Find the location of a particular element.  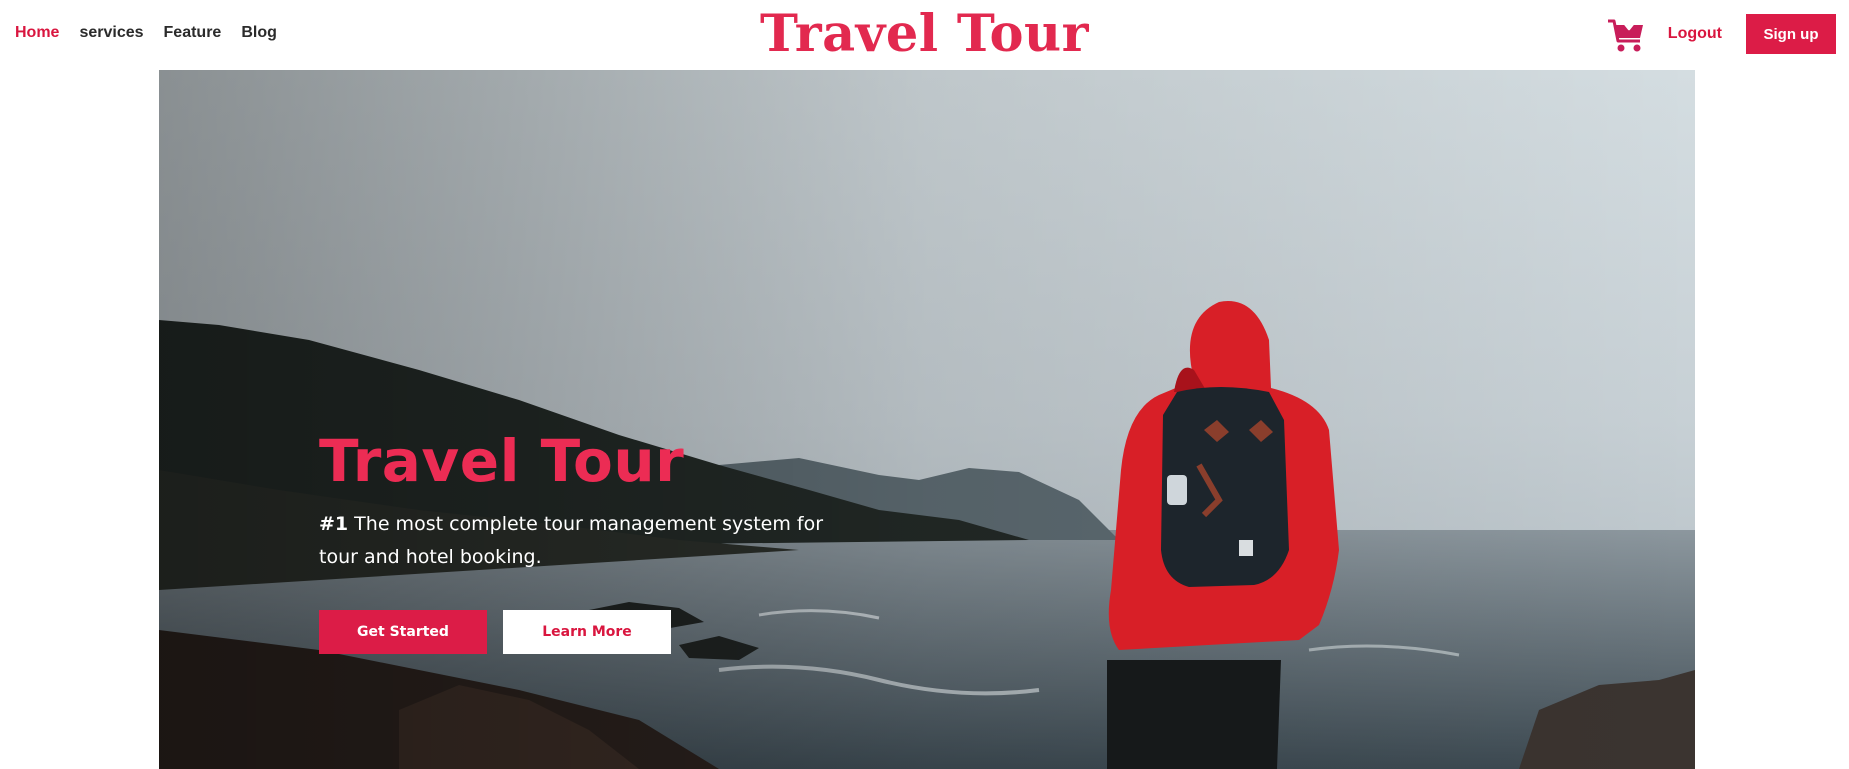

brand-logo-text: Travel Tour is located at coordinates (924, 34).